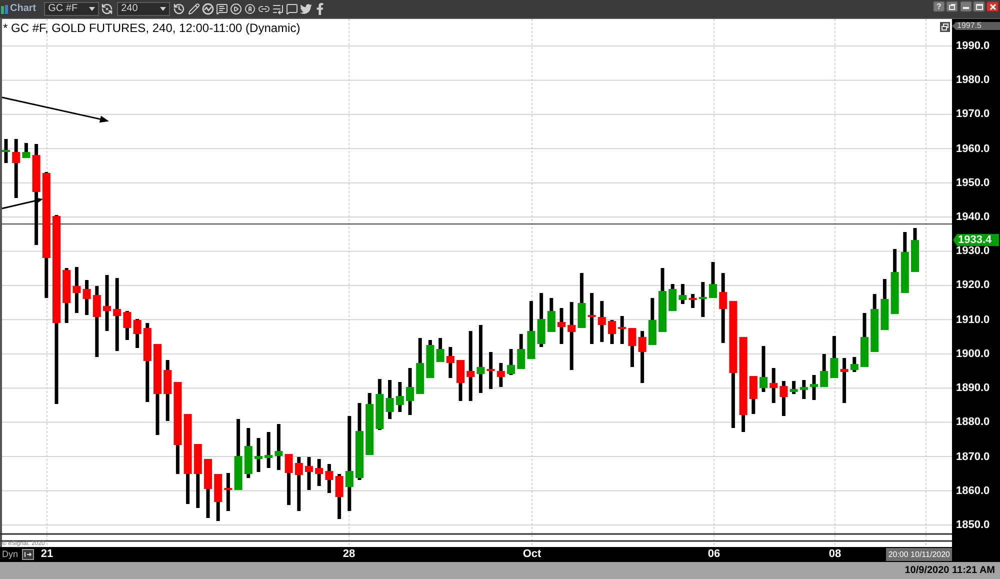  What do you see at coordinates (143, 9) in the screenshot?
I see `interval-dropdown: 240` at bounding box center [143, 9].